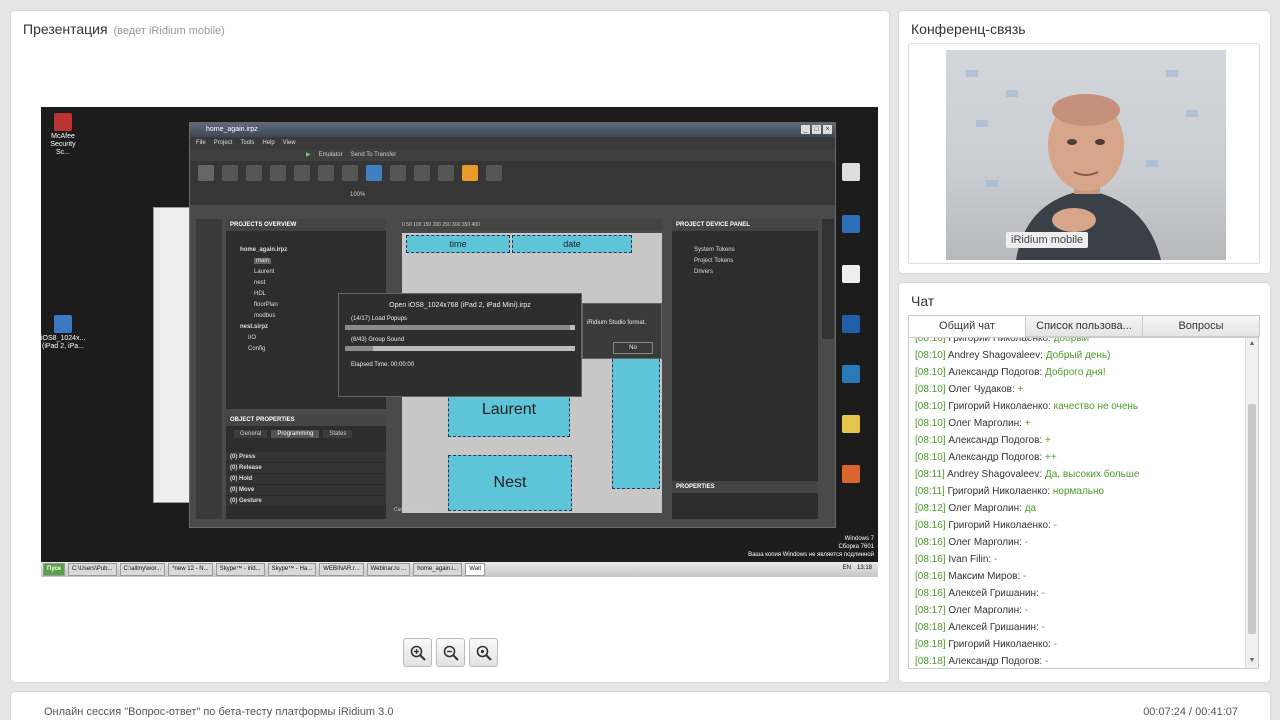 The width and height of the screenshot is (1280, 720). I want to click on clock: 13:18, so click(864, 568).